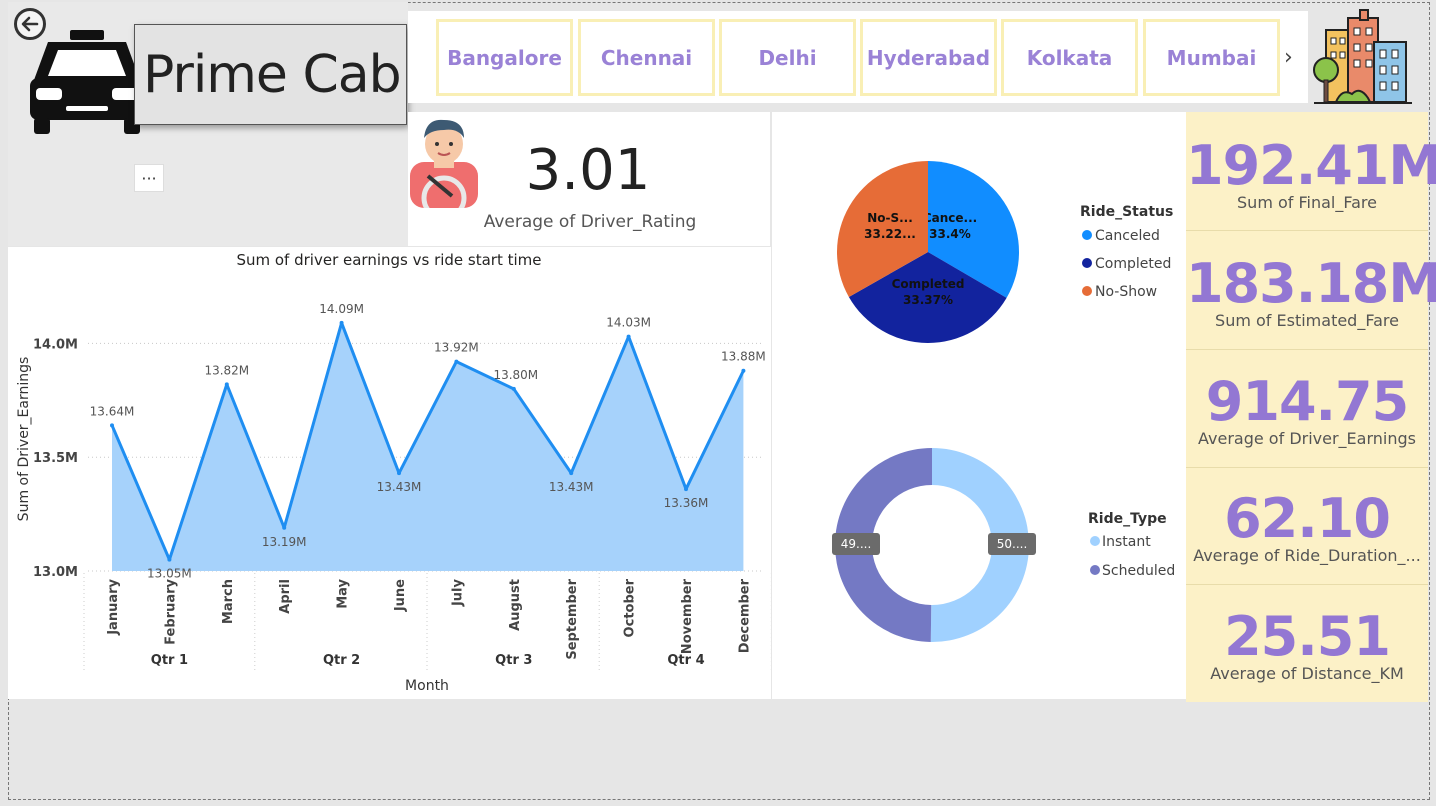 The image size is (1436, 806). What do you see at coordinates (743, 357) in the screenshot?
I see `data-label: 13.88M` at bounding box center [743, 357].